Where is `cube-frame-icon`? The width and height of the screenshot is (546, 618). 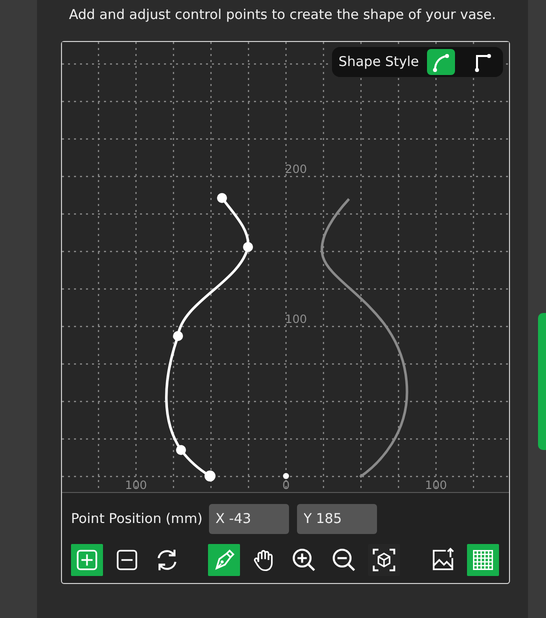
cube-frame-icon is located at coordinates (384, 560).